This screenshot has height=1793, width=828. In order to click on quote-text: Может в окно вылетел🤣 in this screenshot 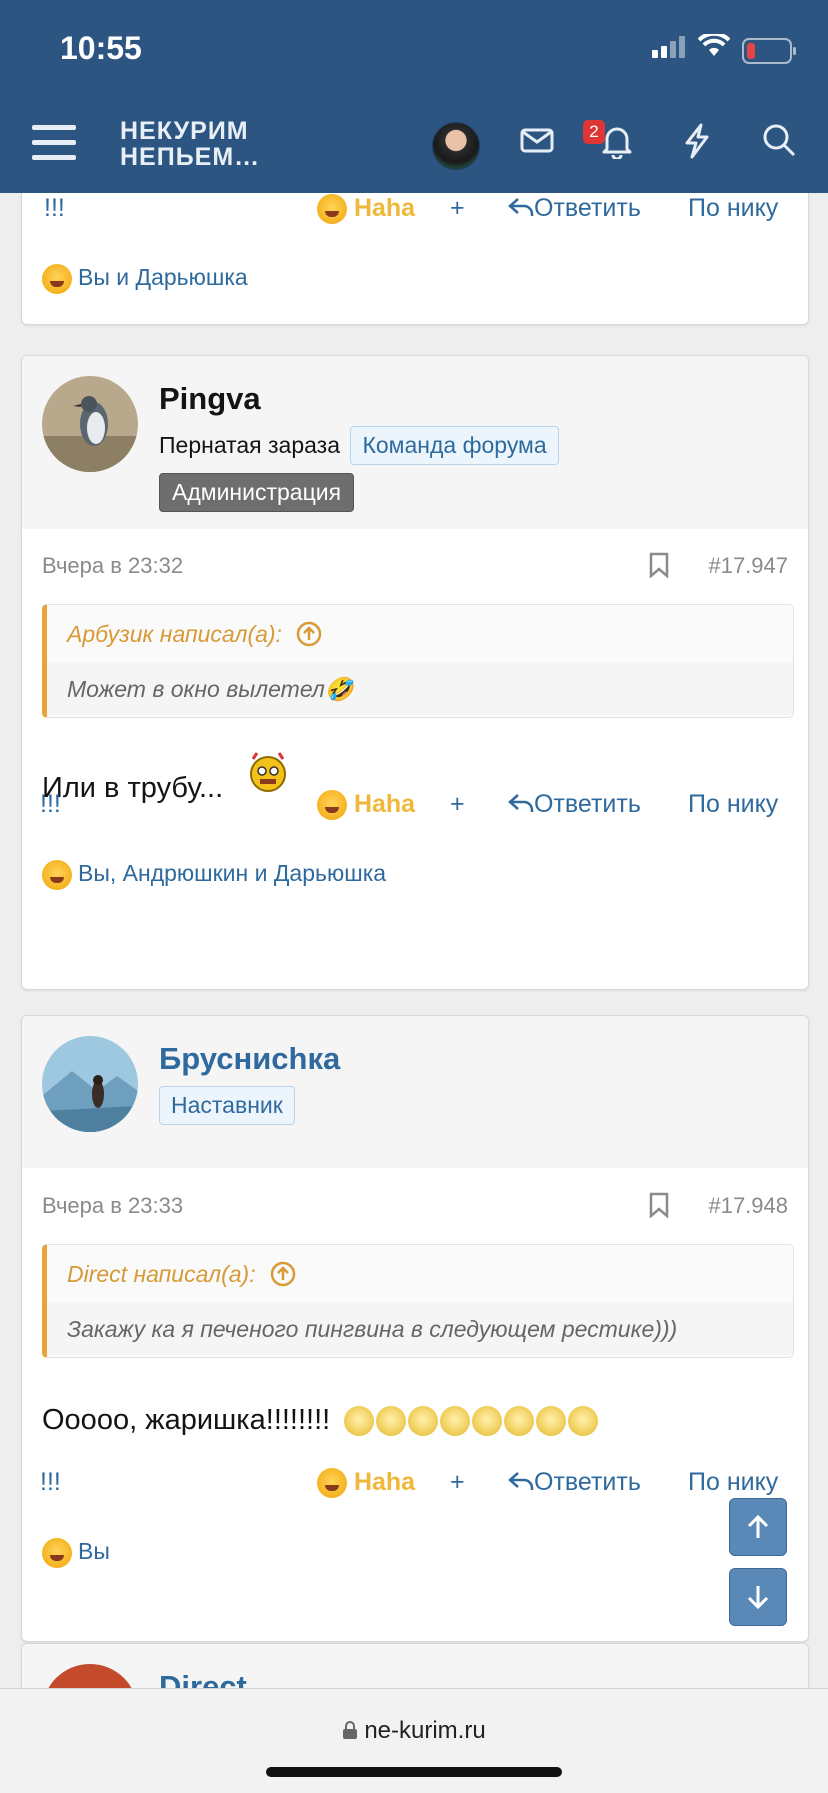, I will do `click(420, 689)`.